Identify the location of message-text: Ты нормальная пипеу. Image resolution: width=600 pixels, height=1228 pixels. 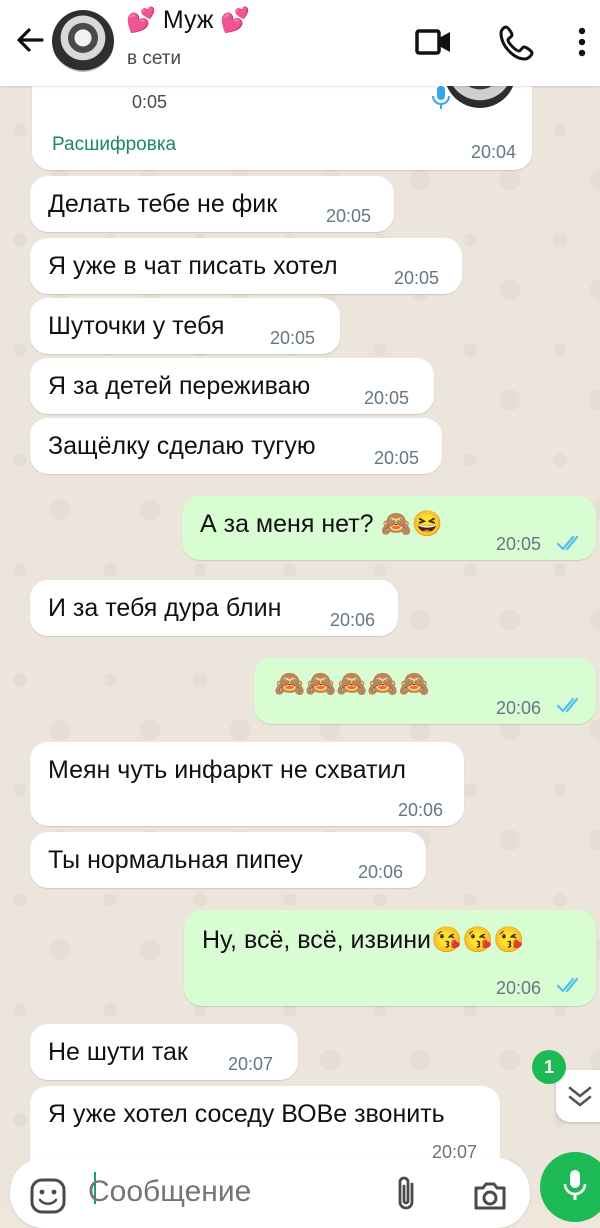
(175, 860).